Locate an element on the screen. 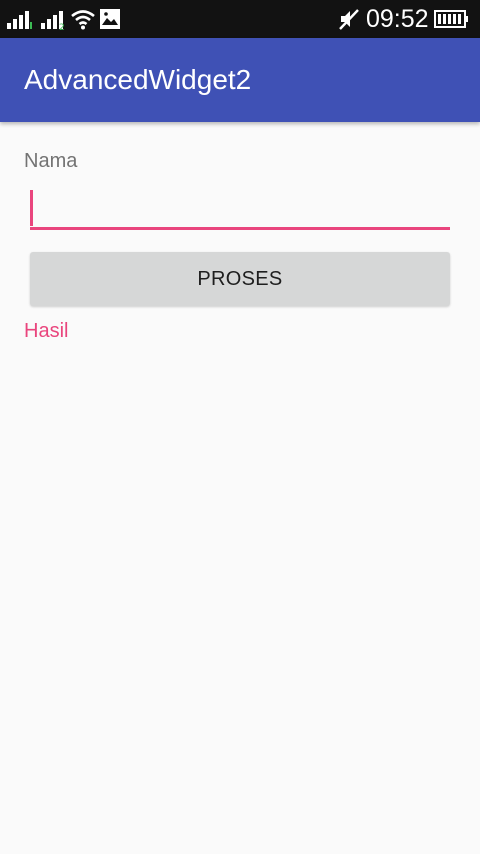  mute-icon is located at coordinates (349, 19).